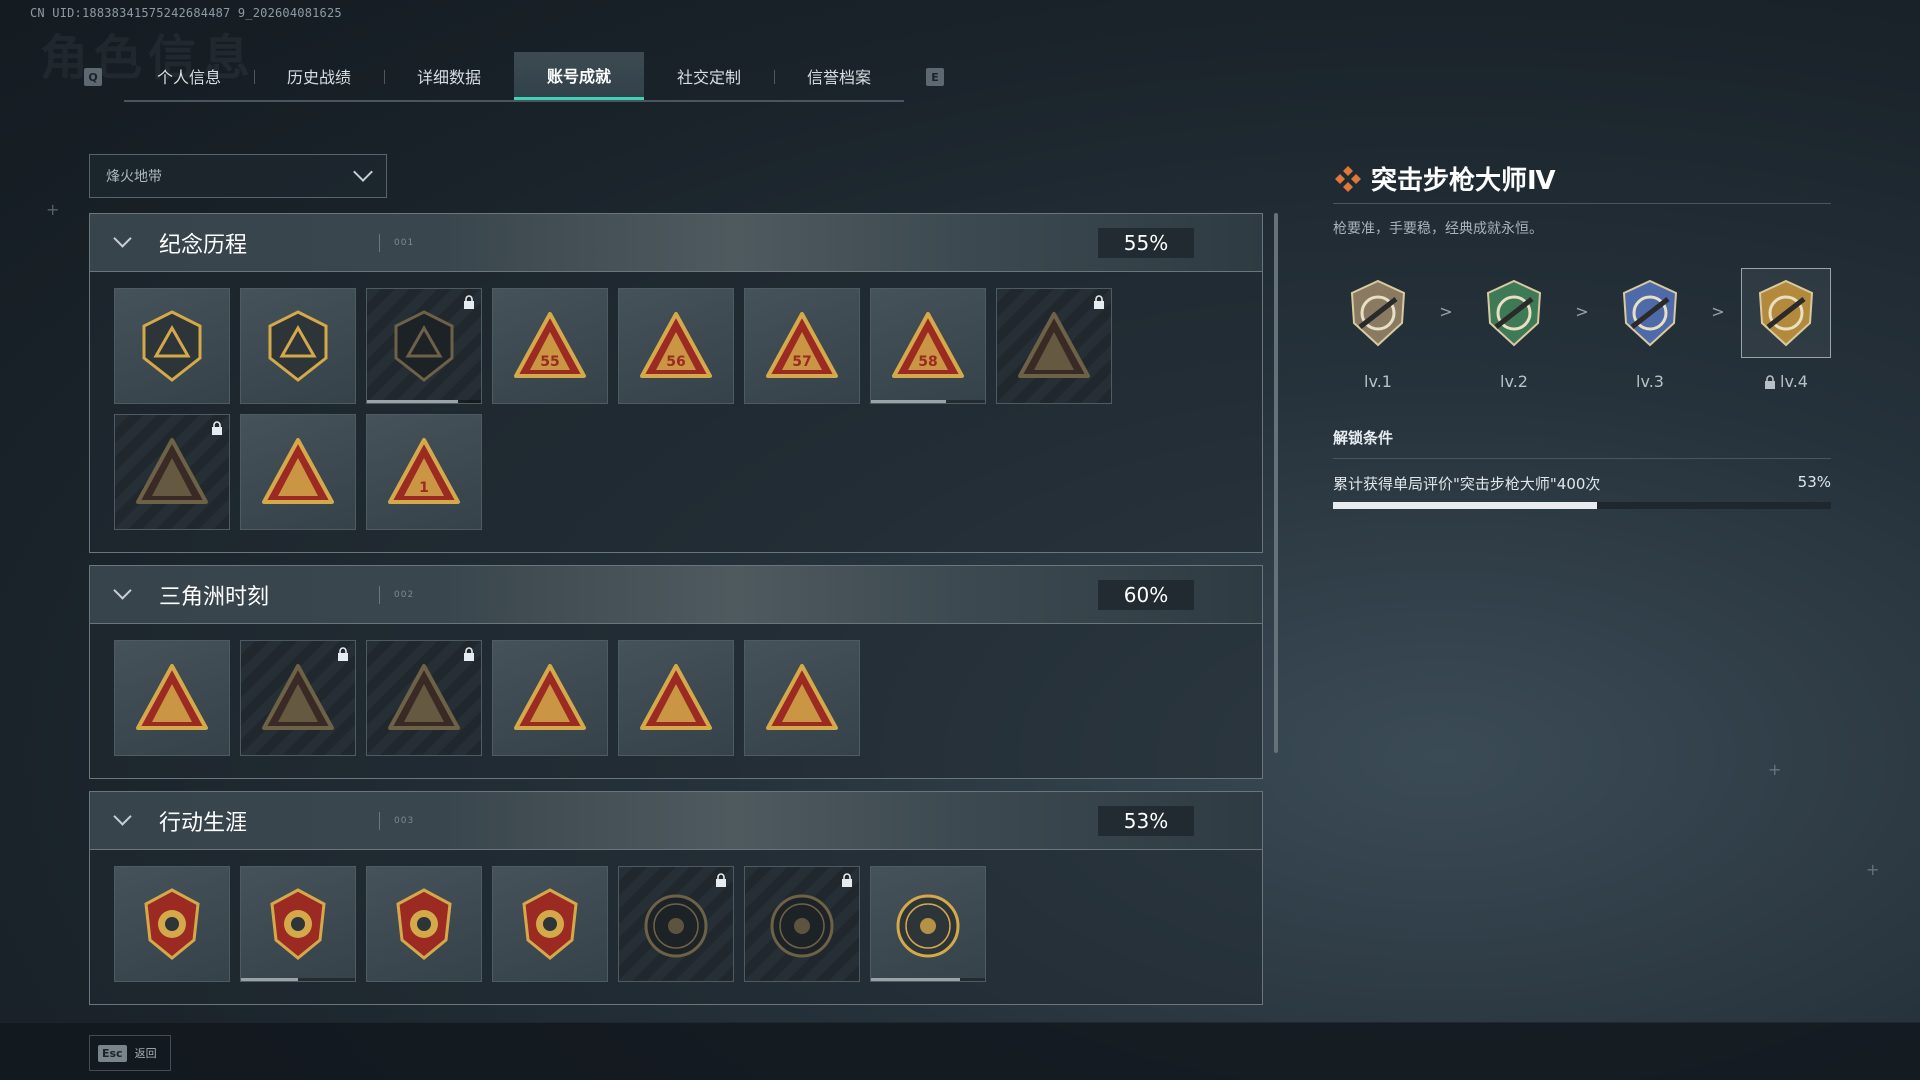  I want to click on medal-tile: 57, so click(802, 346).